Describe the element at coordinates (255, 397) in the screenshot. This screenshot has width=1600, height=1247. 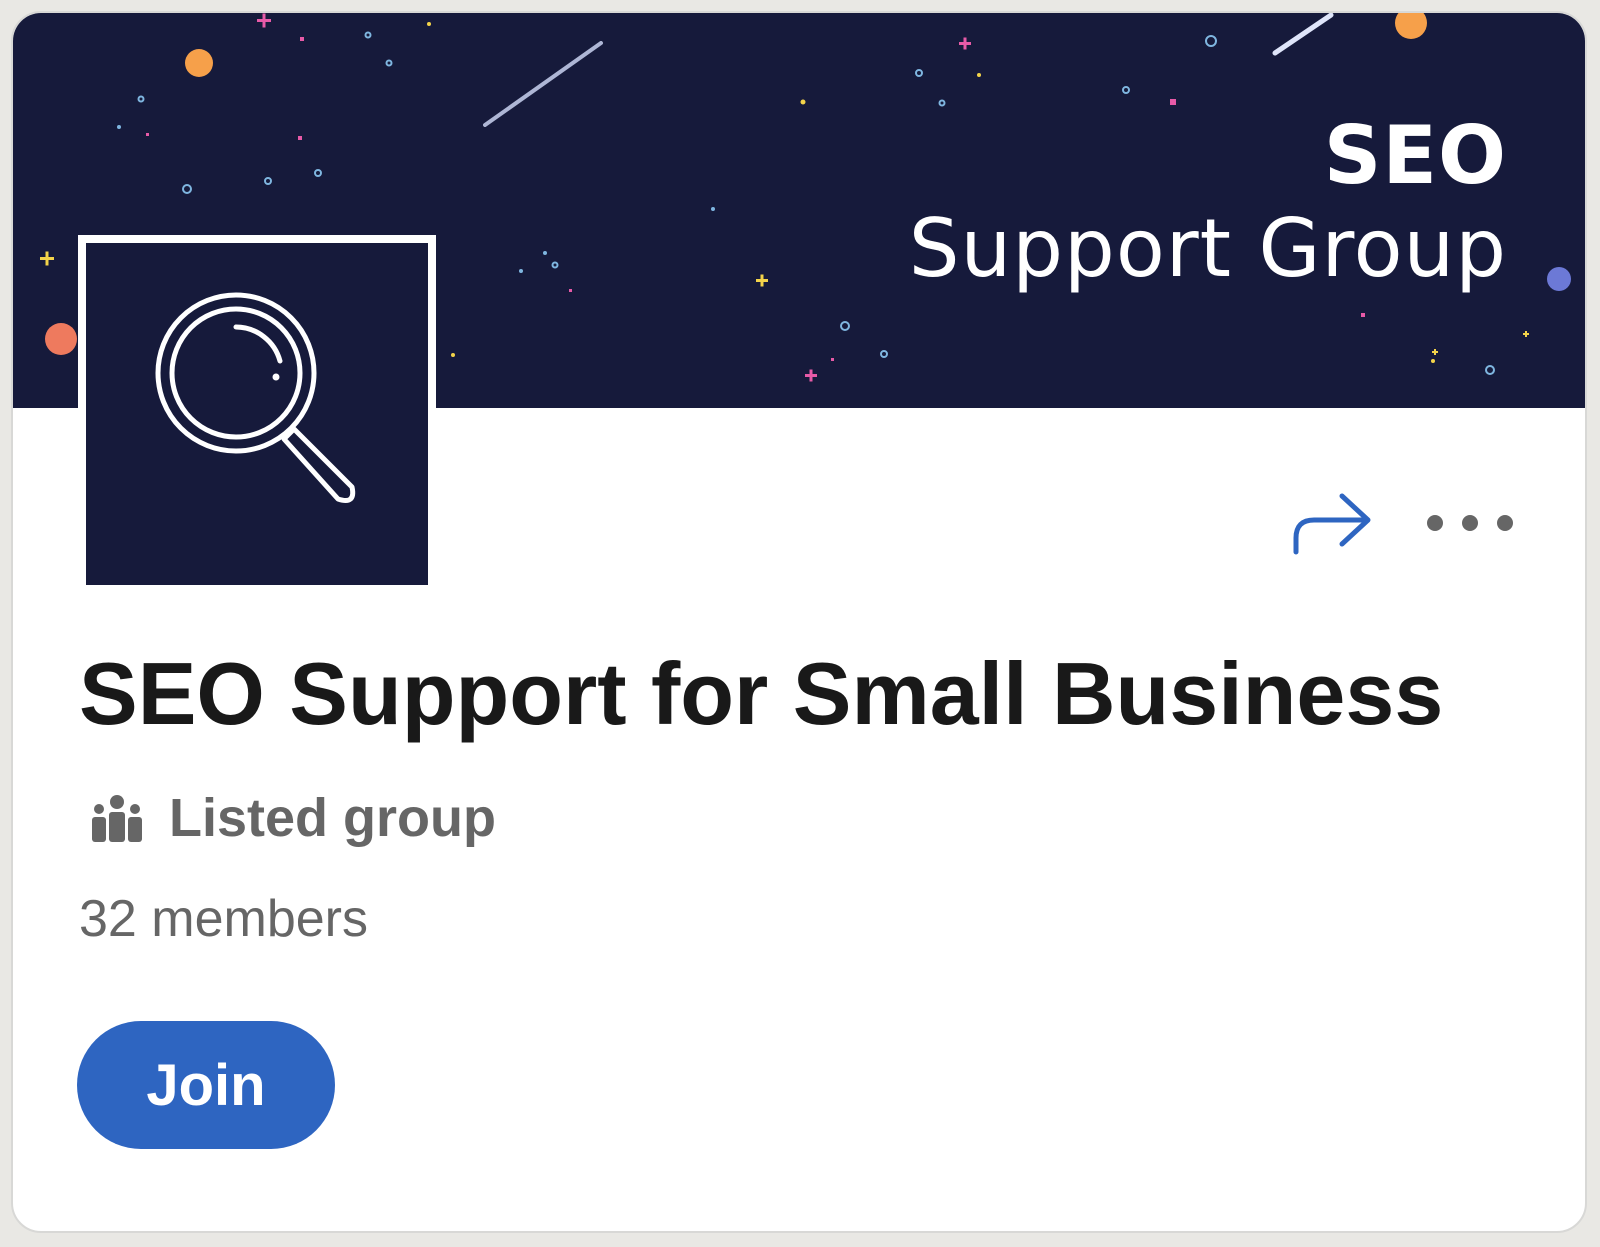
I see `magnifying-glass-icon` at that location.